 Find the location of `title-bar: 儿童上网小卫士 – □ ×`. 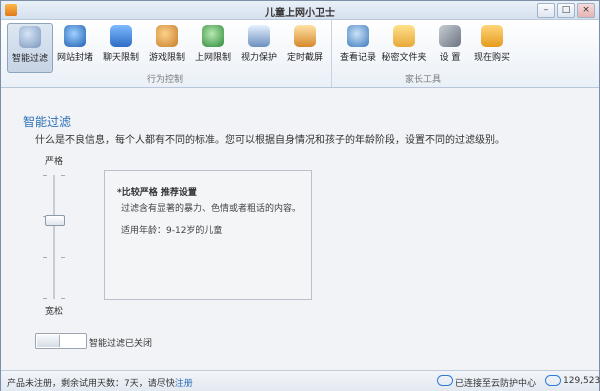

title-bar: 儿童上网小卫士 – □ × is located at coordinates (300, 10).